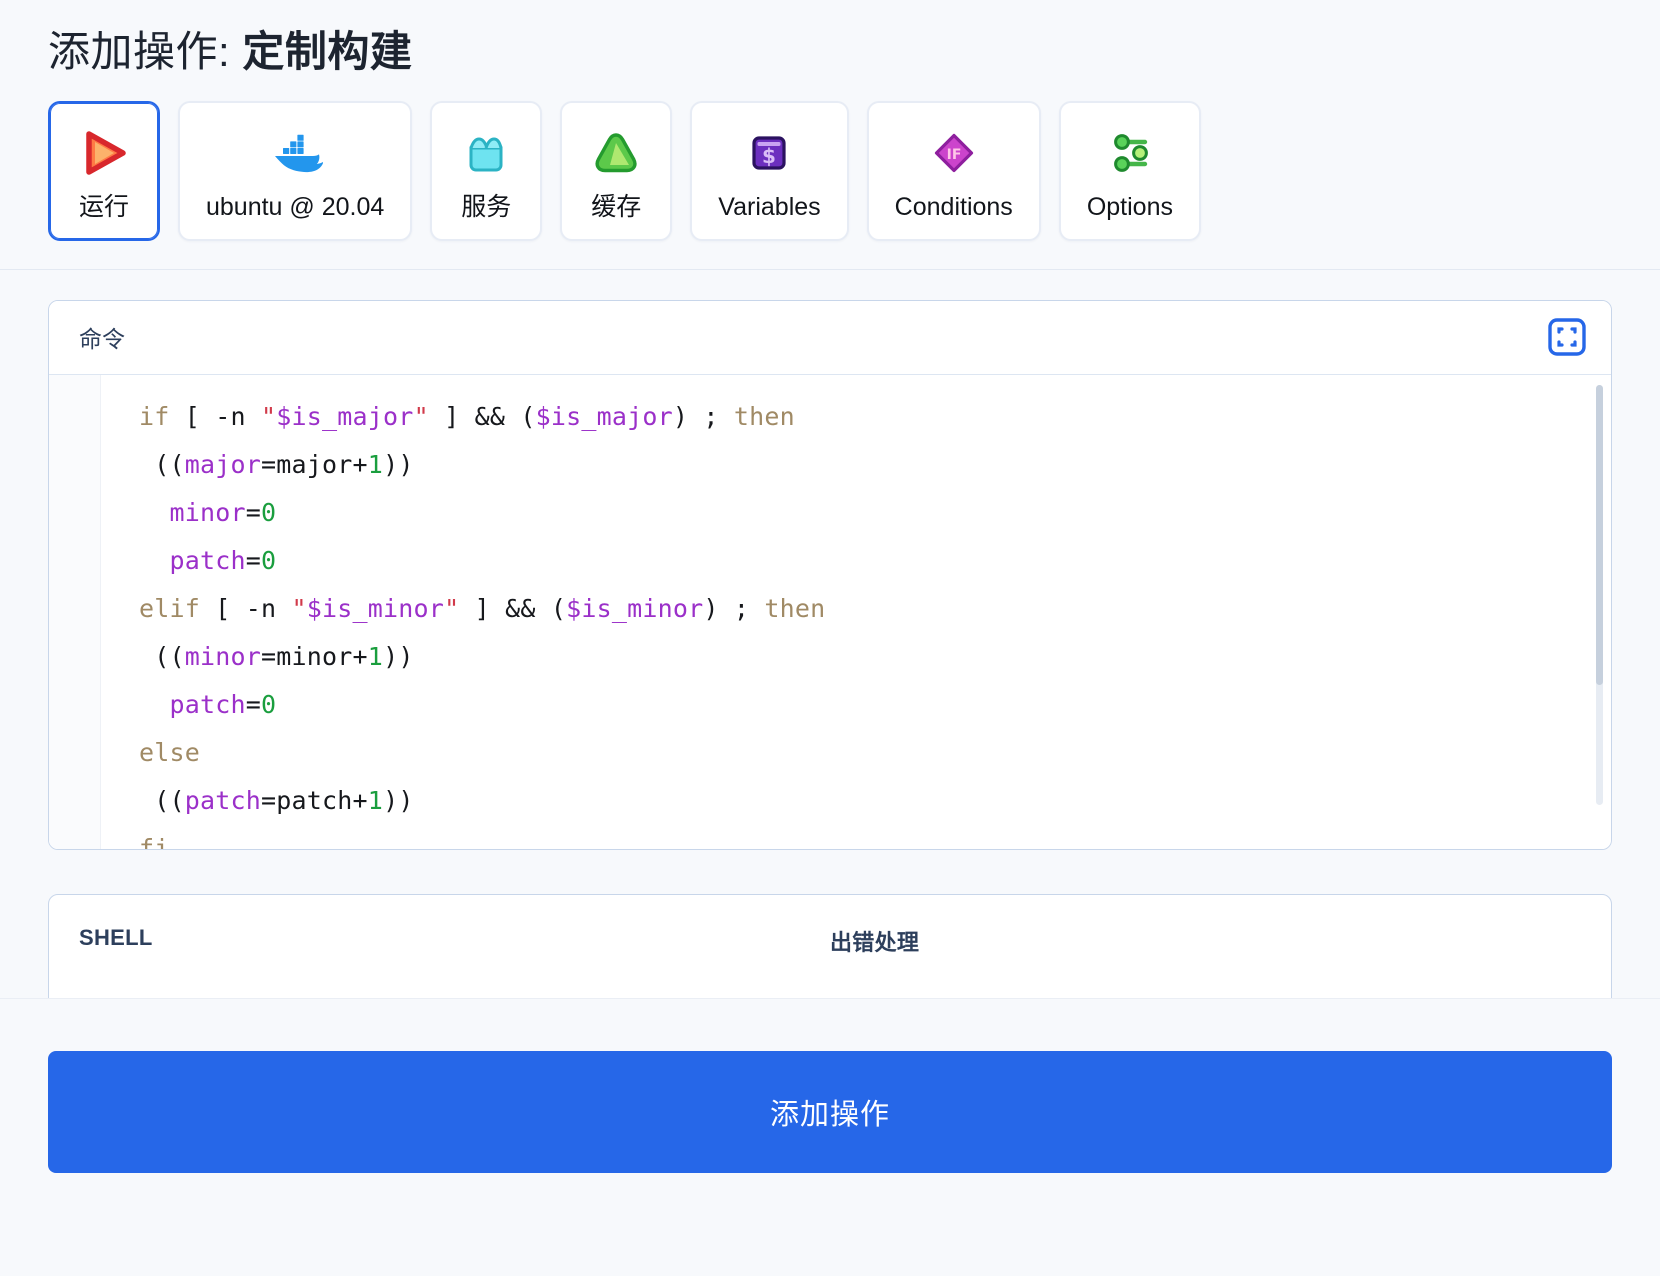  I want to click on code-token: elif, so click(177, 608).